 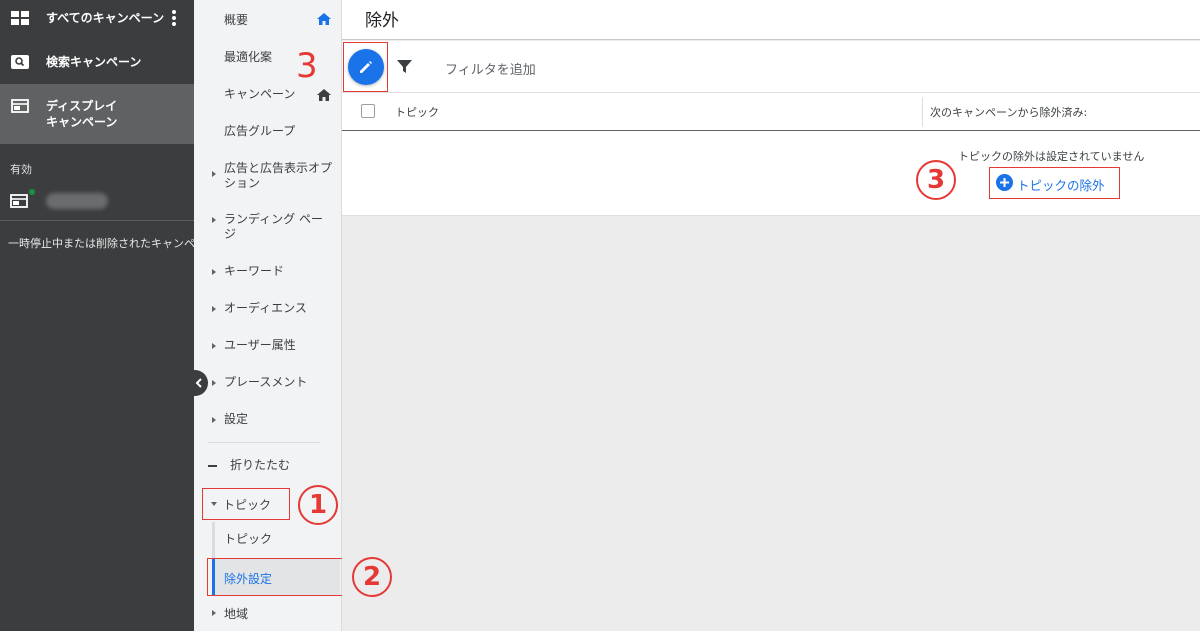 I want to click on display-campaign-icon, so click(x=19, y=203).